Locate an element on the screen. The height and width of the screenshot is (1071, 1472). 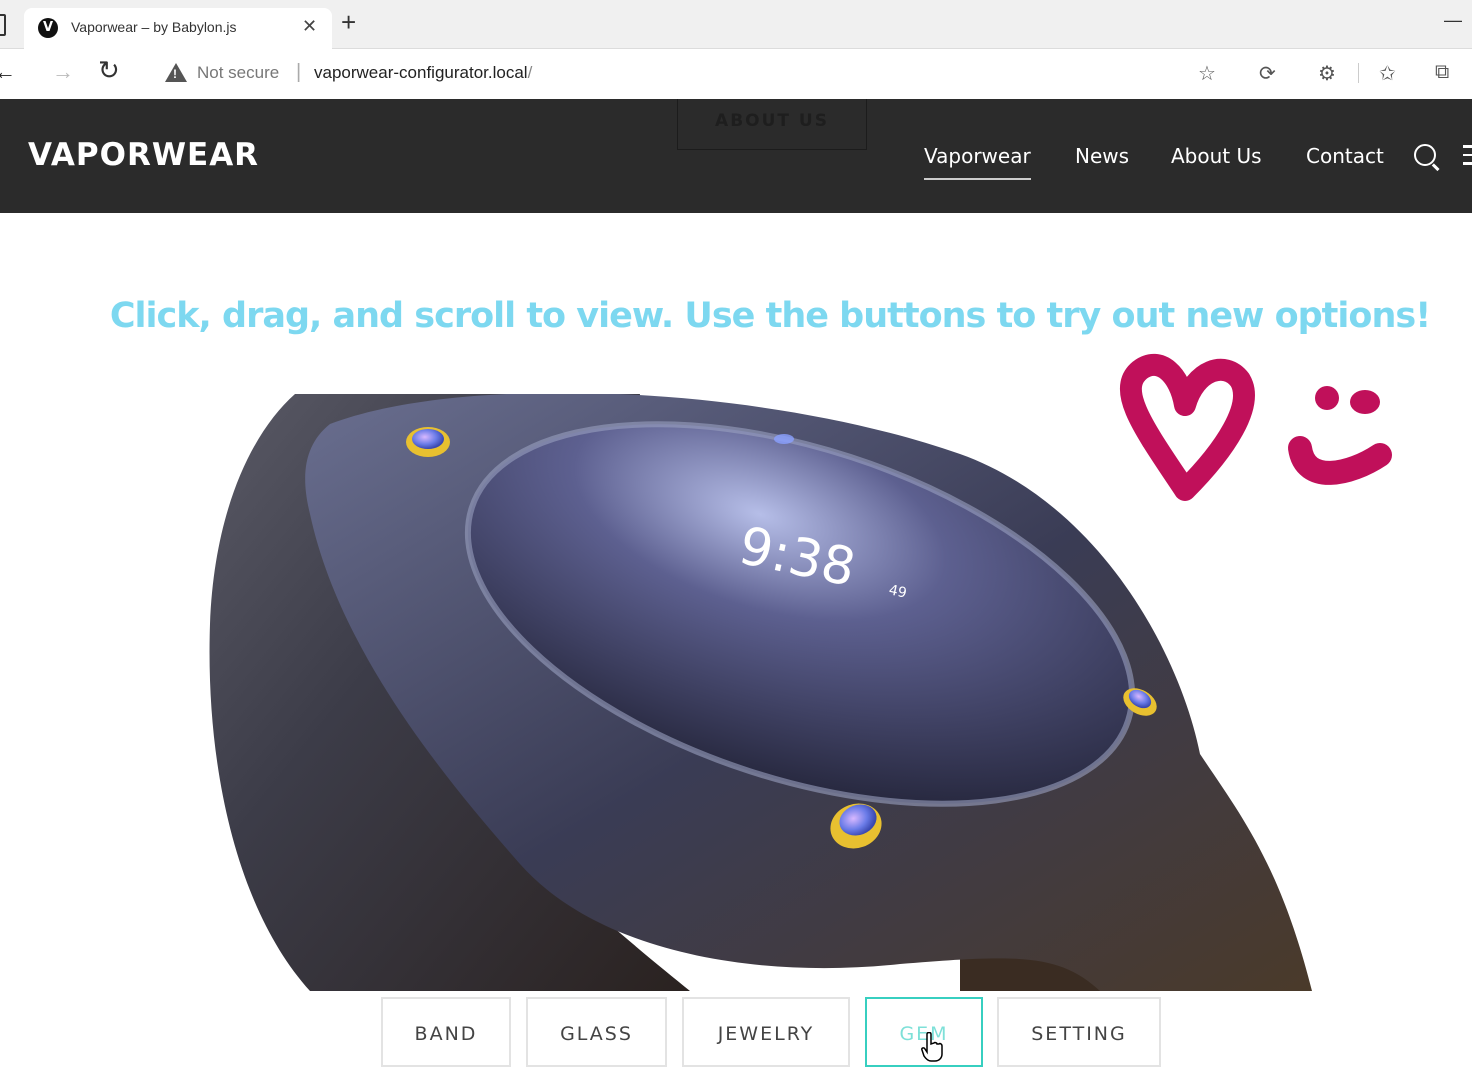
url-path: / is located at coordinates (530, 72).